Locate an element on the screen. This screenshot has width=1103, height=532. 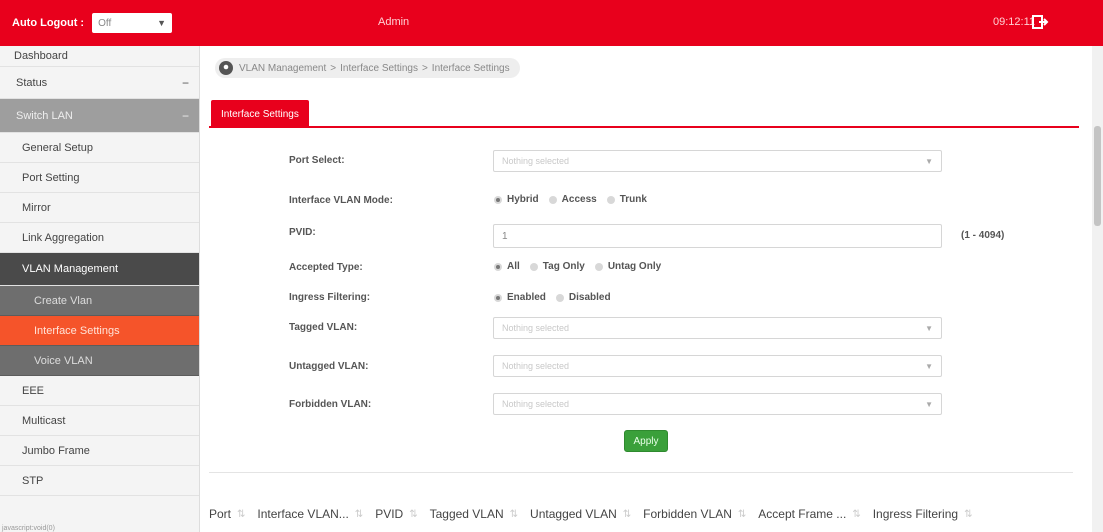
accepted-type-label: Accepted Type: is located at coordinates (326, 267).